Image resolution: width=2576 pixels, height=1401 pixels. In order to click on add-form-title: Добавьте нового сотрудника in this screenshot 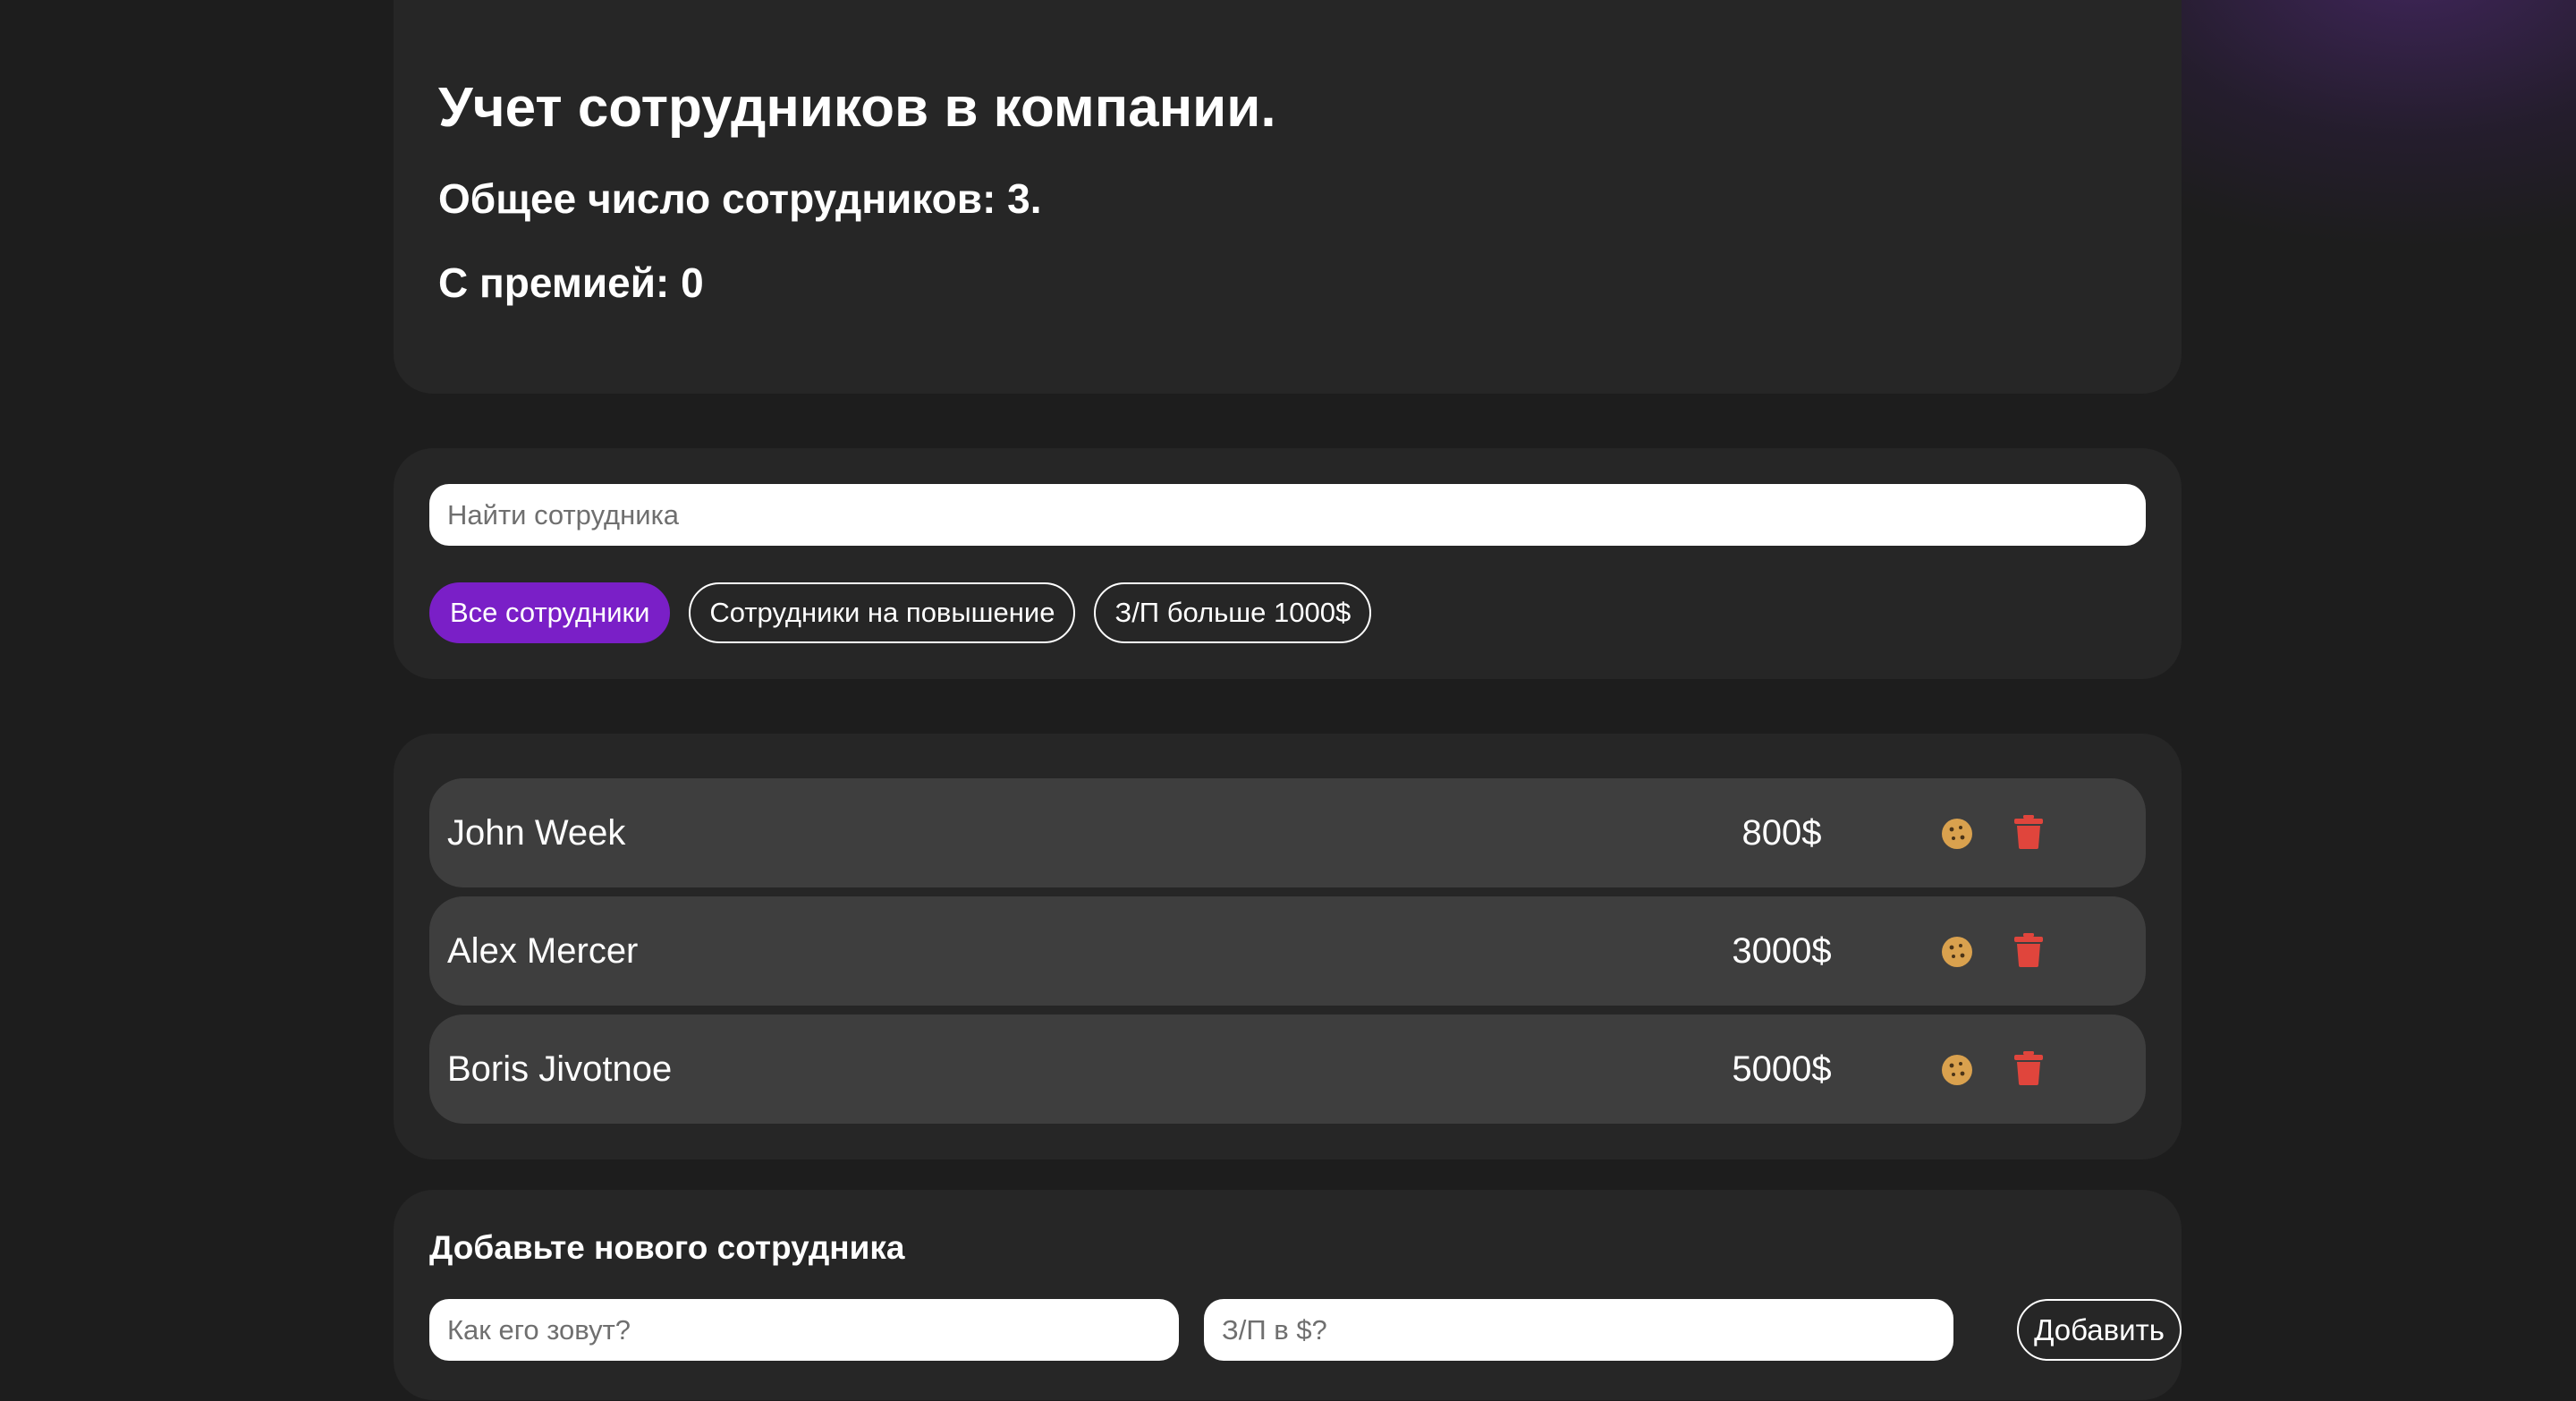, I will do `click(667, 1247)`.